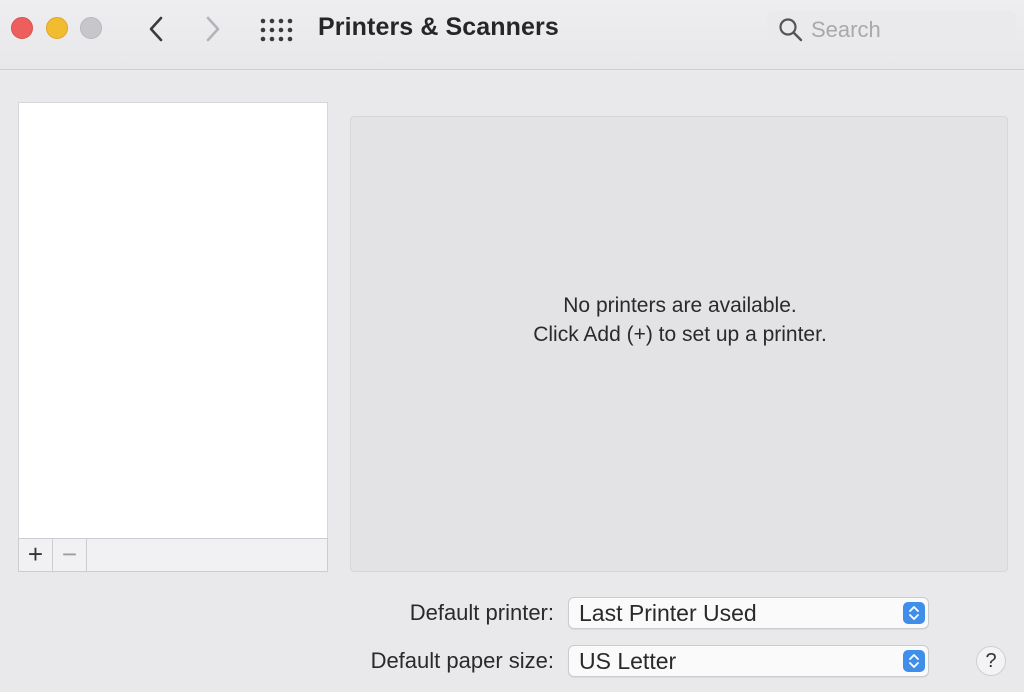 This screenshot has height=692, width=1024. I want to click on zoom-button, so click(91, 28).